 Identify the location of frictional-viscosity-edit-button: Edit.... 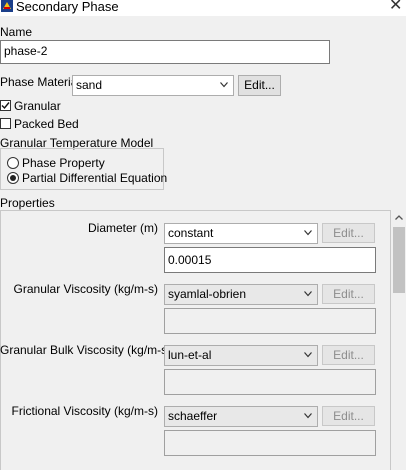
(348, 416).